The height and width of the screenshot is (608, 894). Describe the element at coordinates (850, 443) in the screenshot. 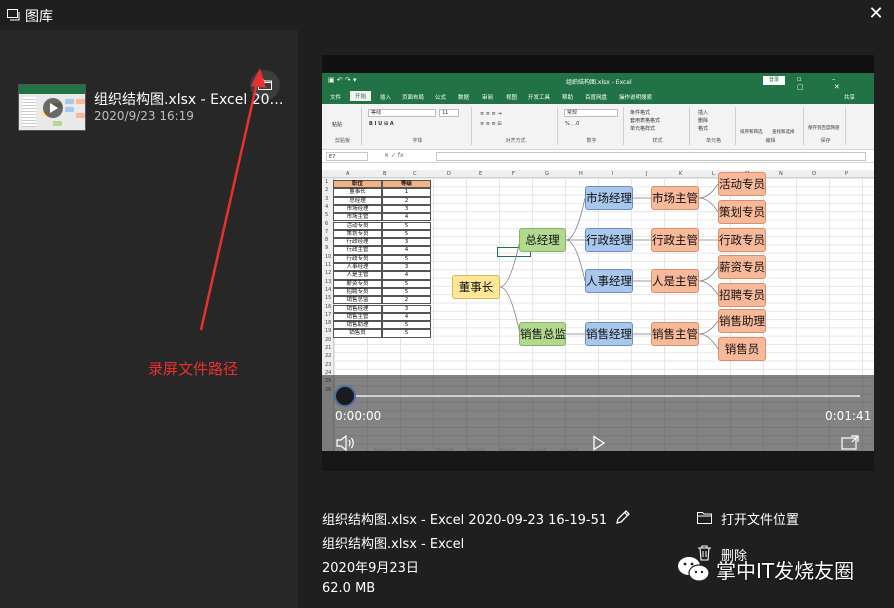

I see `mini-player-icon` at that location.